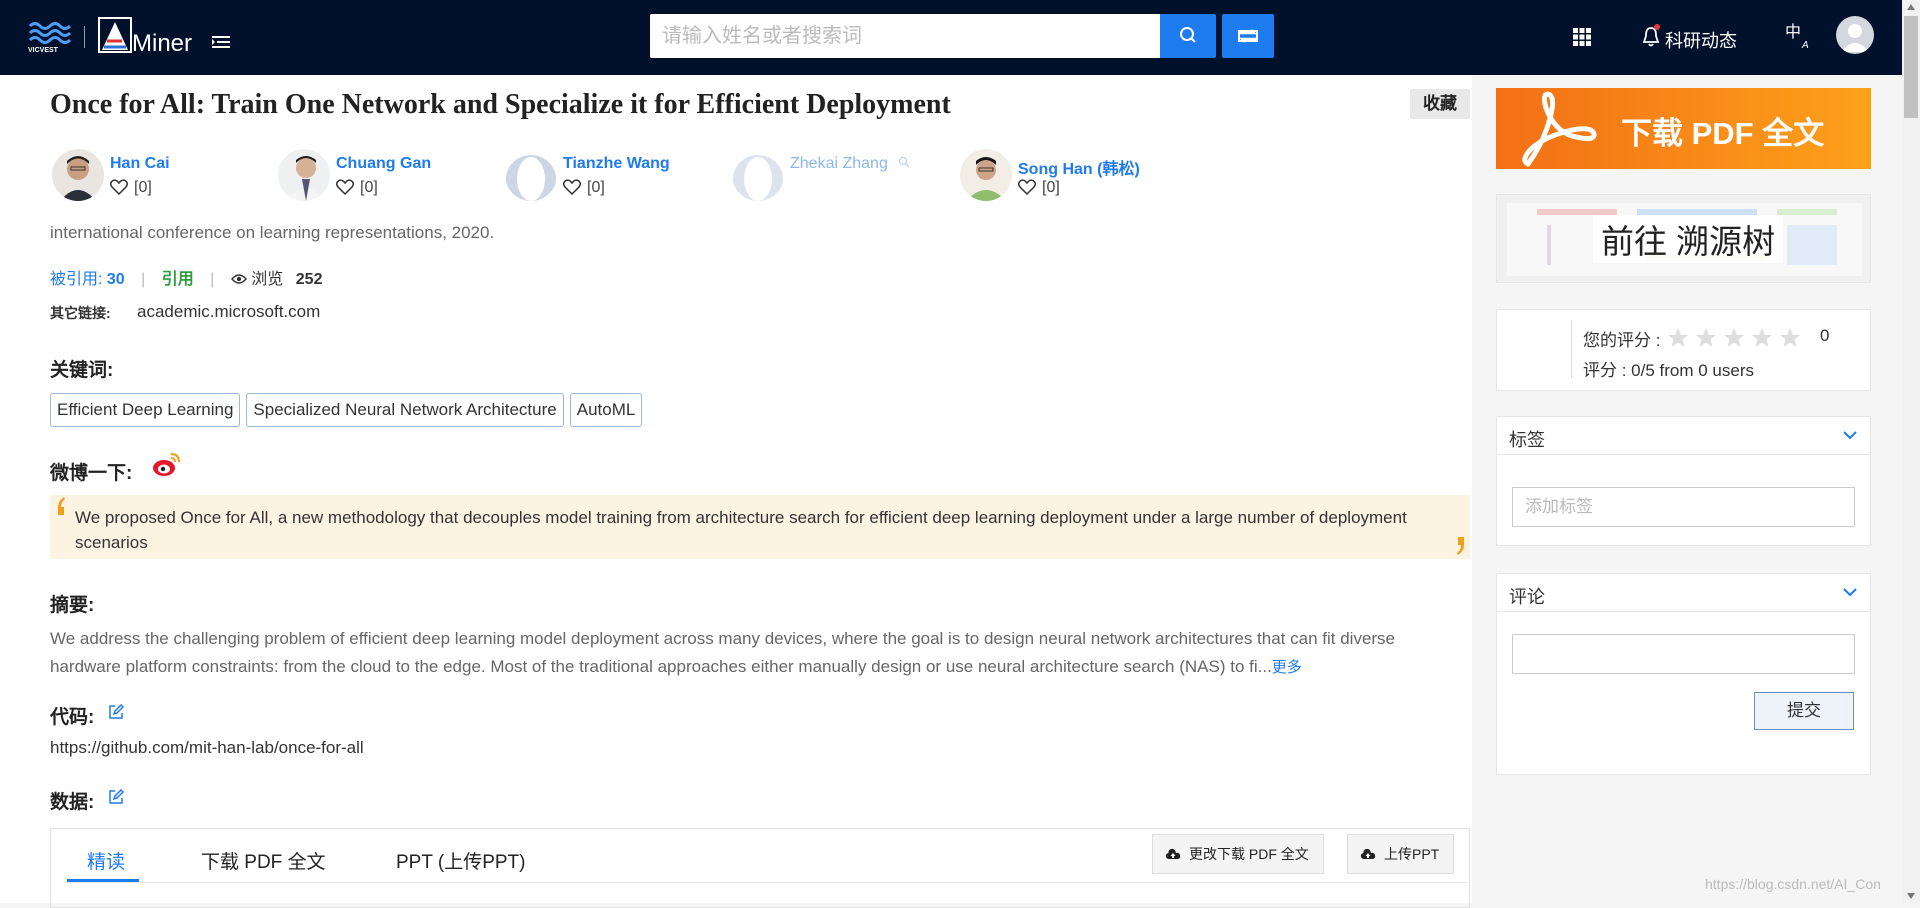 This screenshot has height=908, width=1920. I want to click on keywords-heading: 关键词:, so click(81, 368).